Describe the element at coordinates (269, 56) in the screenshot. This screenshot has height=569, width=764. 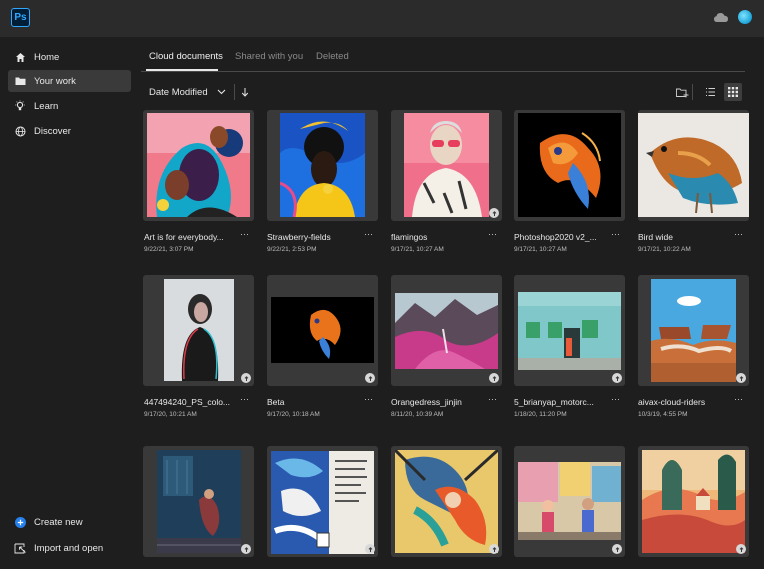
I see `tab-shared-with-you: Shared with you` at that location.